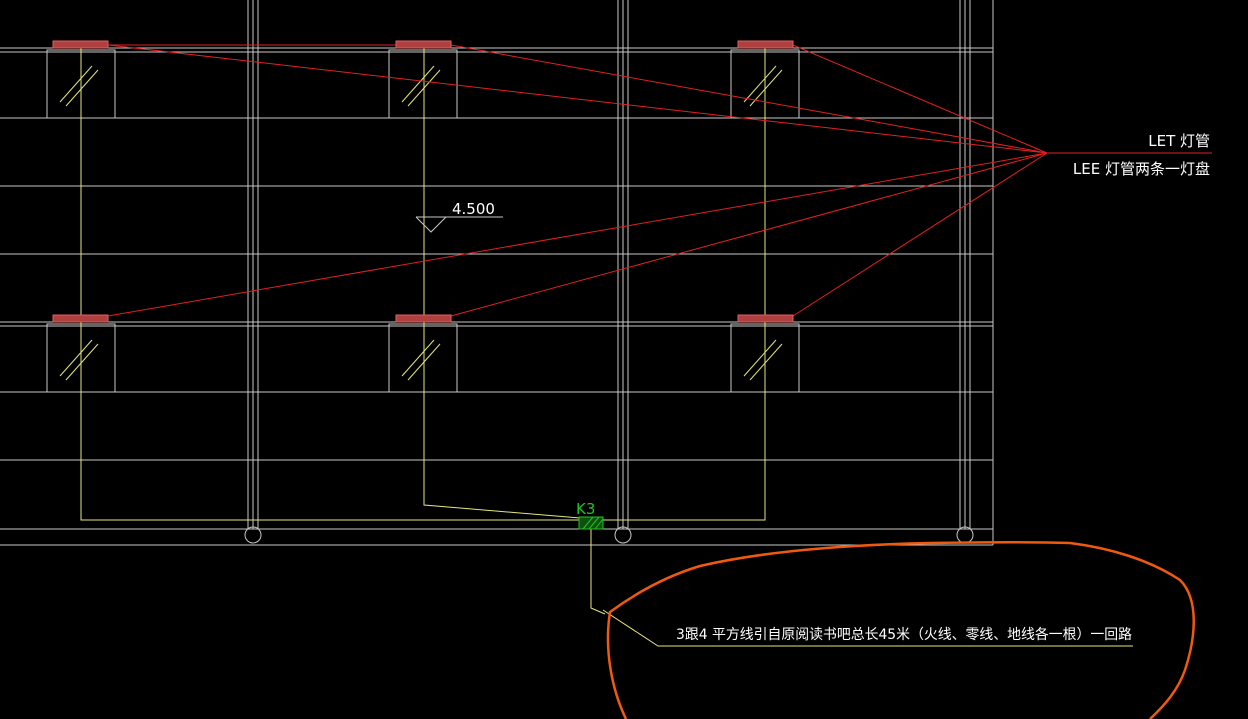  I want to click on legend-text-line1: LET 灯管, so click(1179, 141).